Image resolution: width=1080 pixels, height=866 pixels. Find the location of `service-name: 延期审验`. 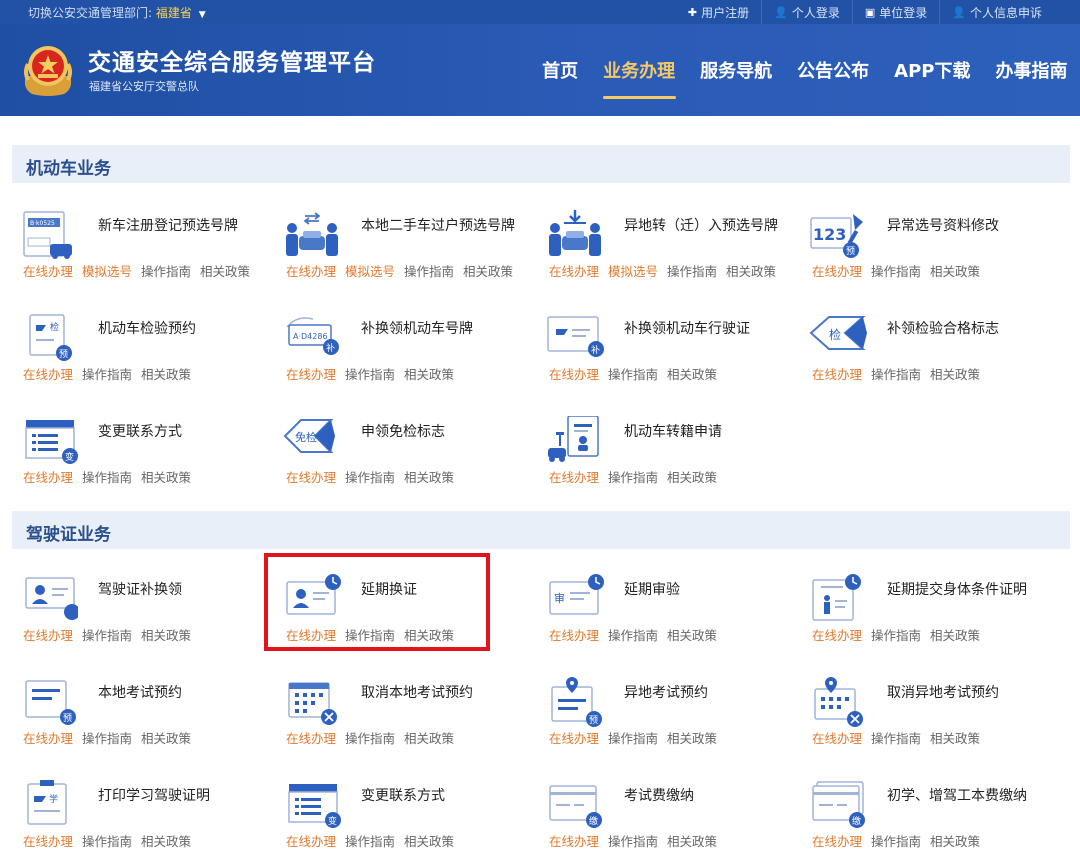

service-name: 延期审验 is located at coordinates (707, 590).